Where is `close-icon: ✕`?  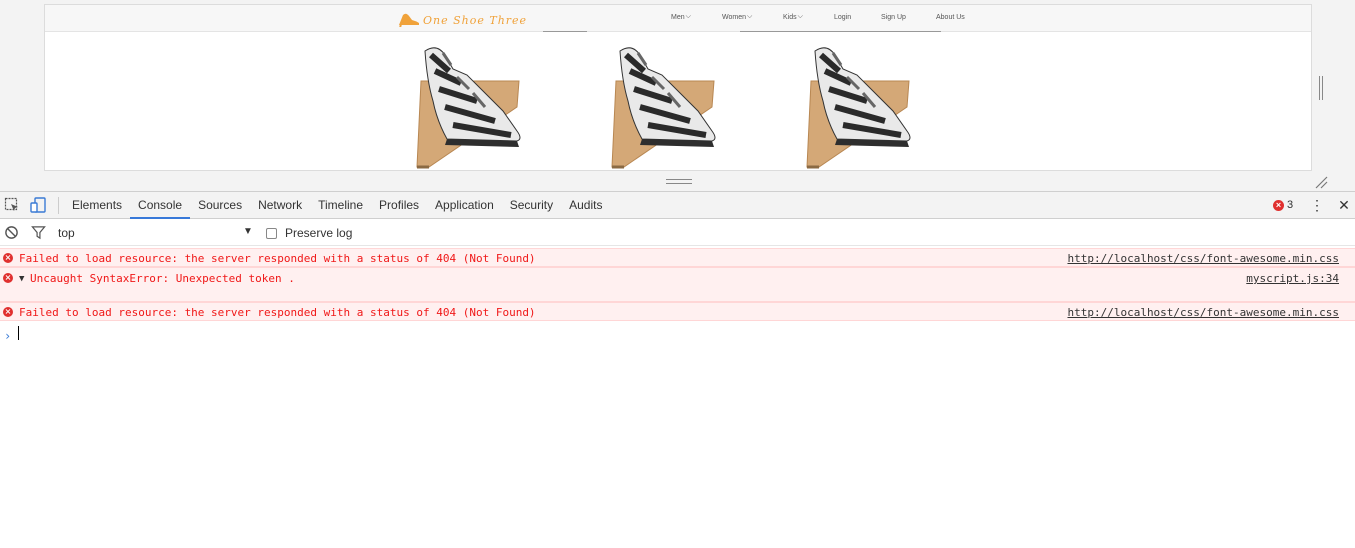 close-icon: ✕ is located at coordinates (1344, 205).